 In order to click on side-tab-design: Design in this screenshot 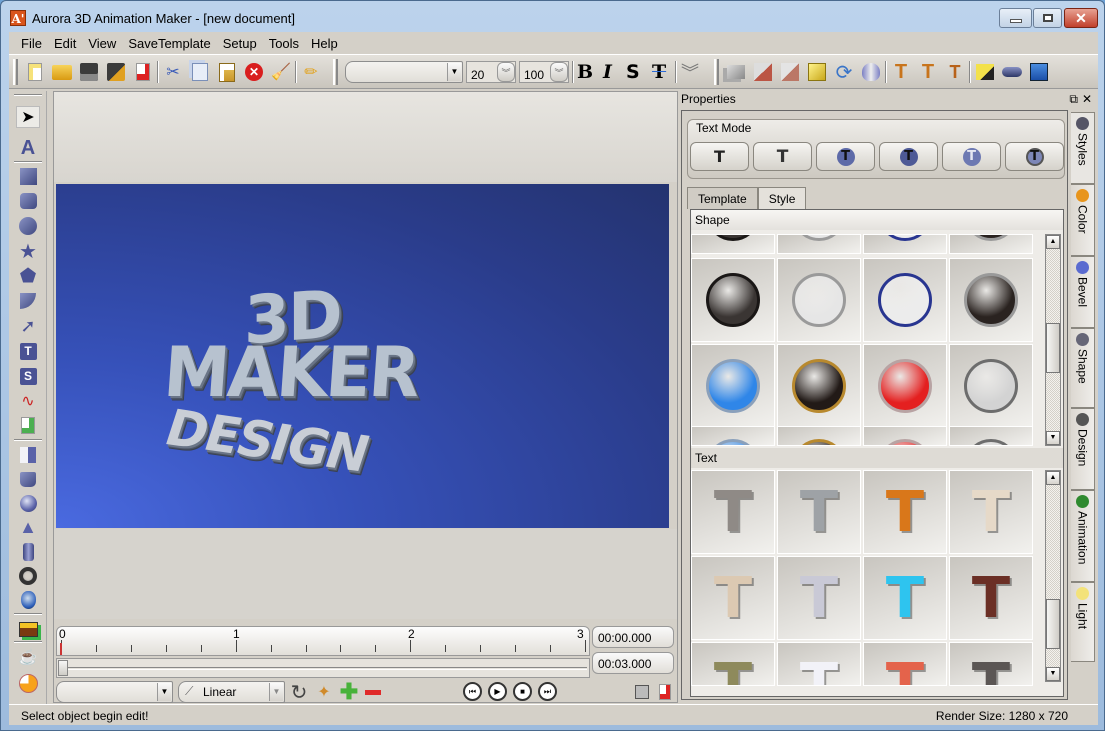, I will do `click(1083, 449)`.